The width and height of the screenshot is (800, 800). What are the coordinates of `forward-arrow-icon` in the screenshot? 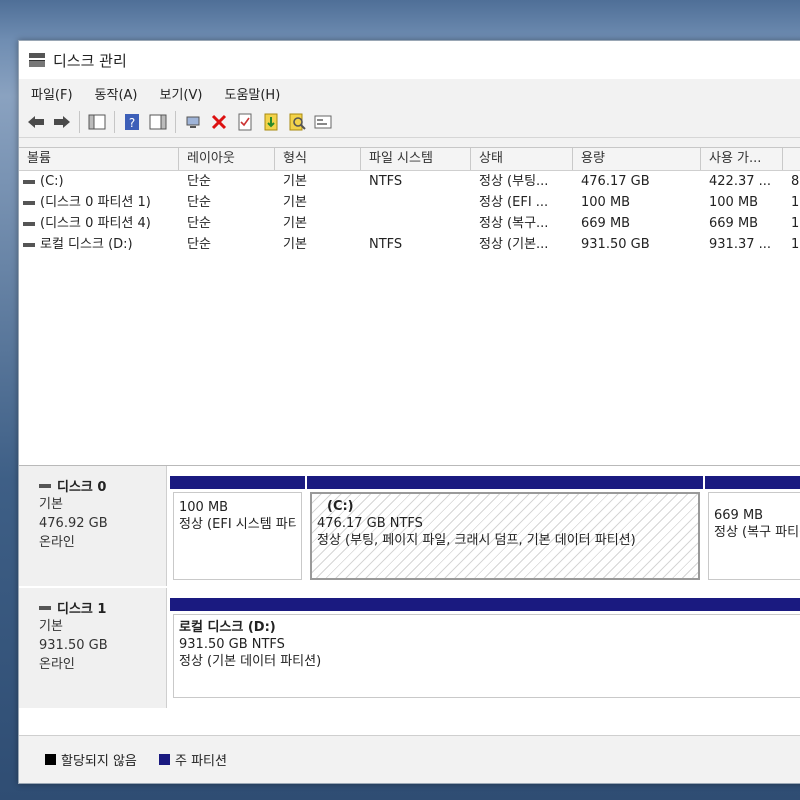 It's located at (62, 122).